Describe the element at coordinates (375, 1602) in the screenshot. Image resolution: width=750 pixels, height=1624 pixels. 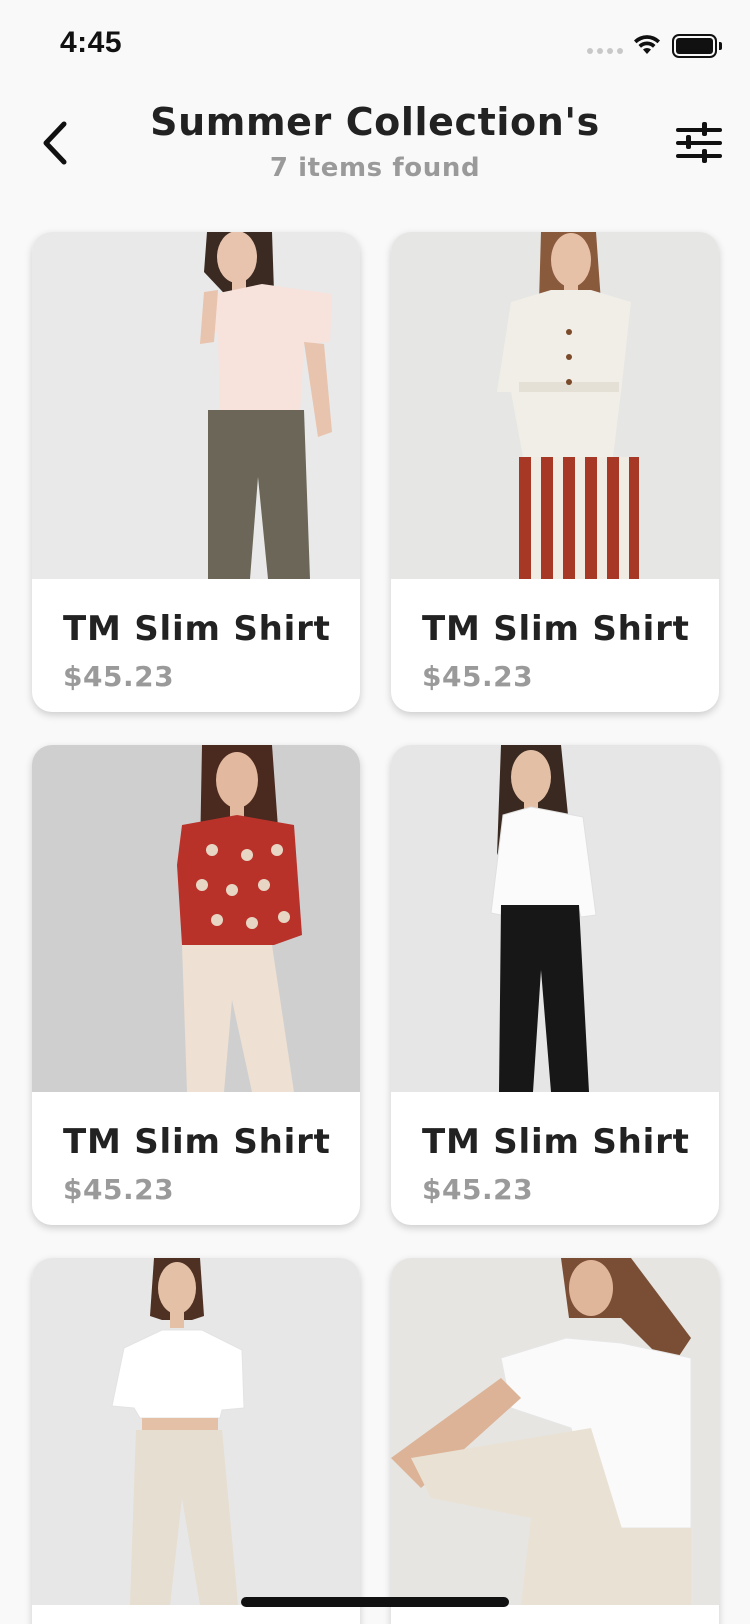
I see `home-indicator` at that location.